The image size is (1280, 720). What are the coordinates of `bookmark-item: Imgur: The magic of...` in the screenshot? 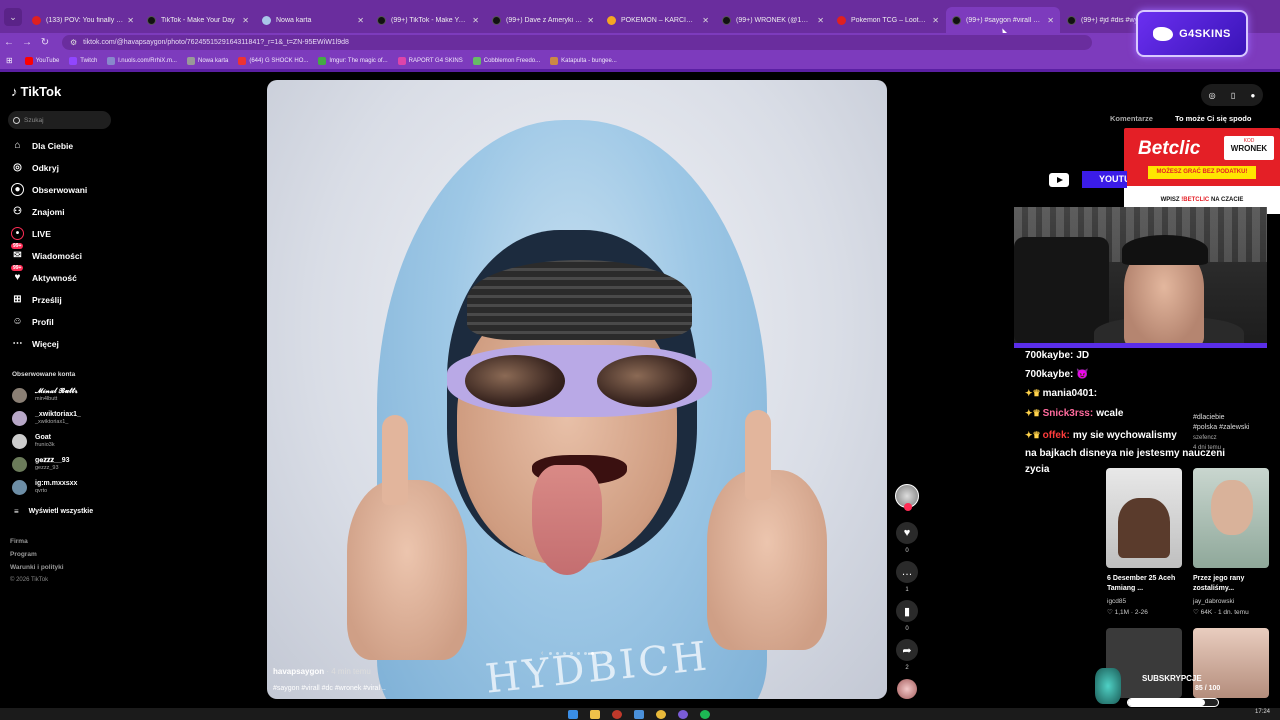 It's located at (353, 60).